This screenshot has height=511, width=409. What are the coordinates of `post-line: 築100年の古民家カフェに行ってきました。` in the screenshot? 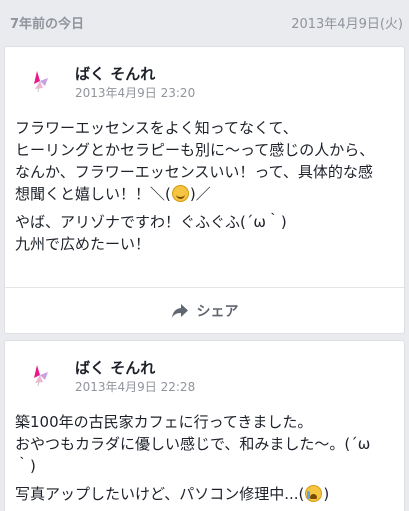 It's located at (164, 422).